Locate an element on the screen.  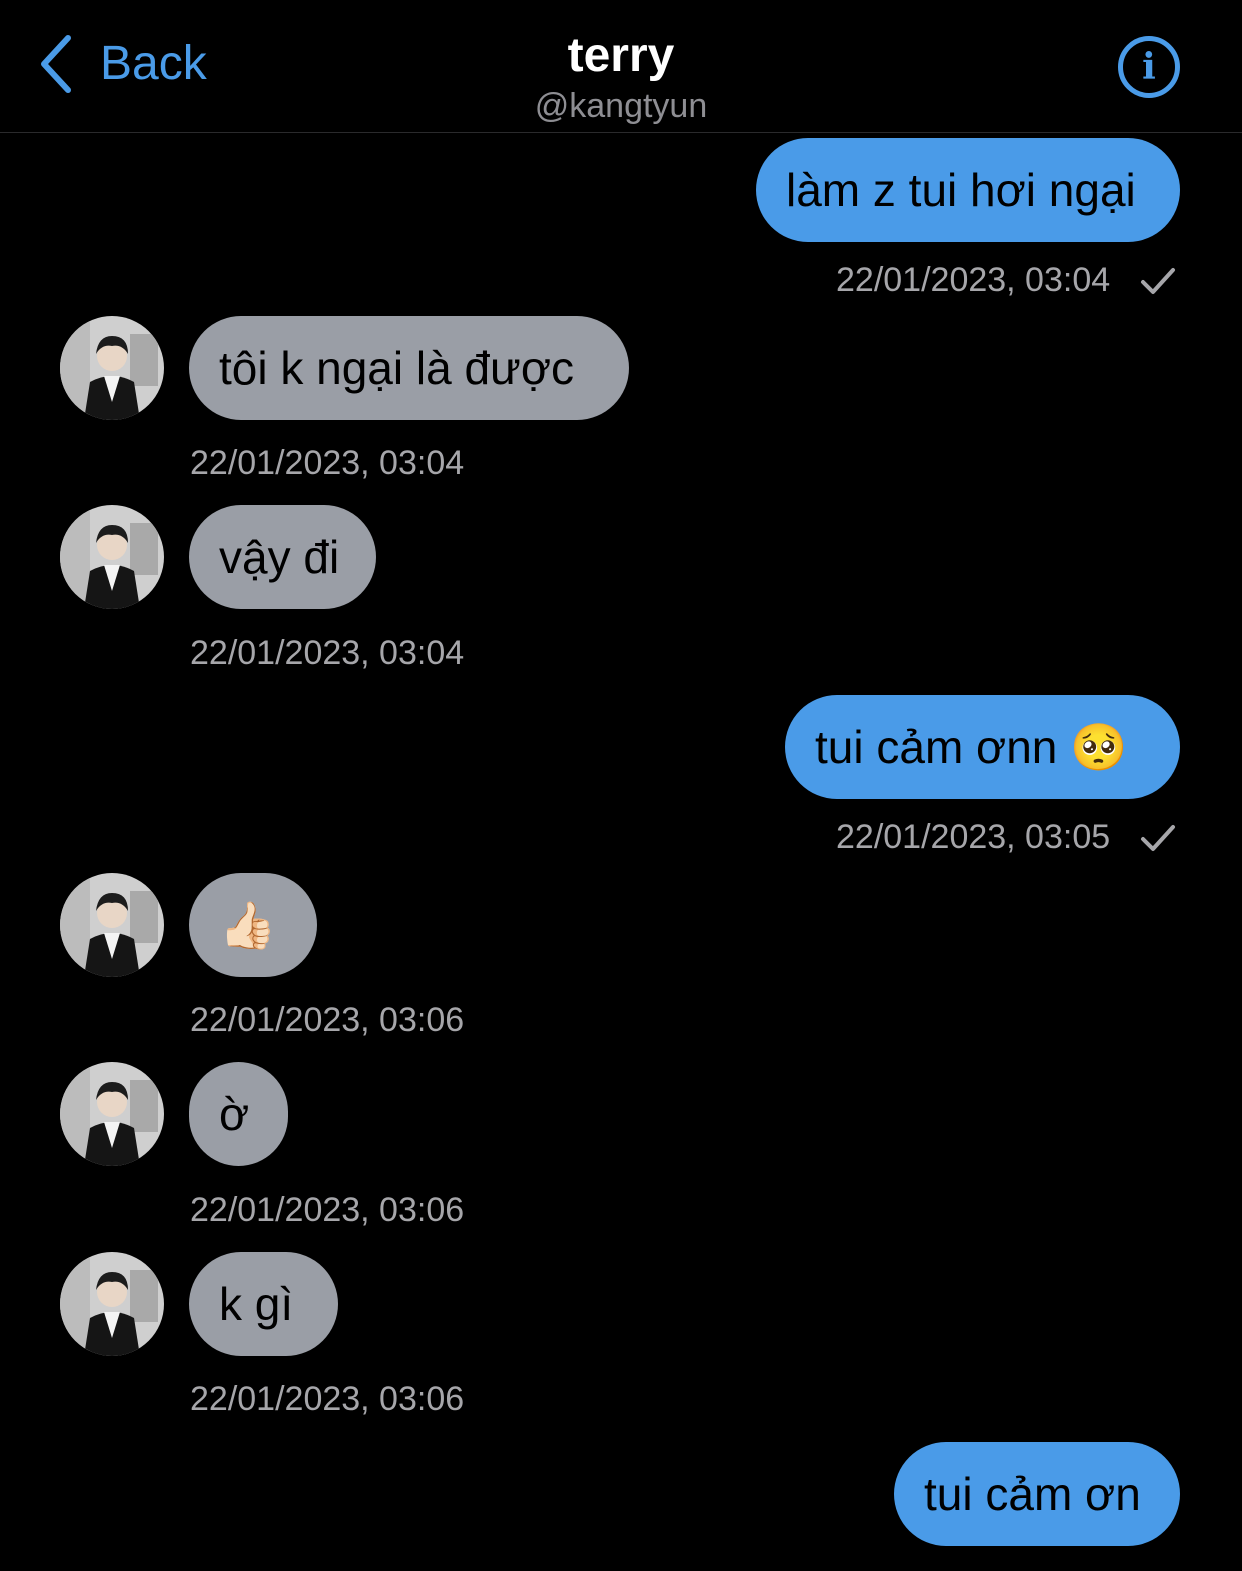
outgoing-message-bubble: tui cảm ơn is located at coordinates (1037, 1494).